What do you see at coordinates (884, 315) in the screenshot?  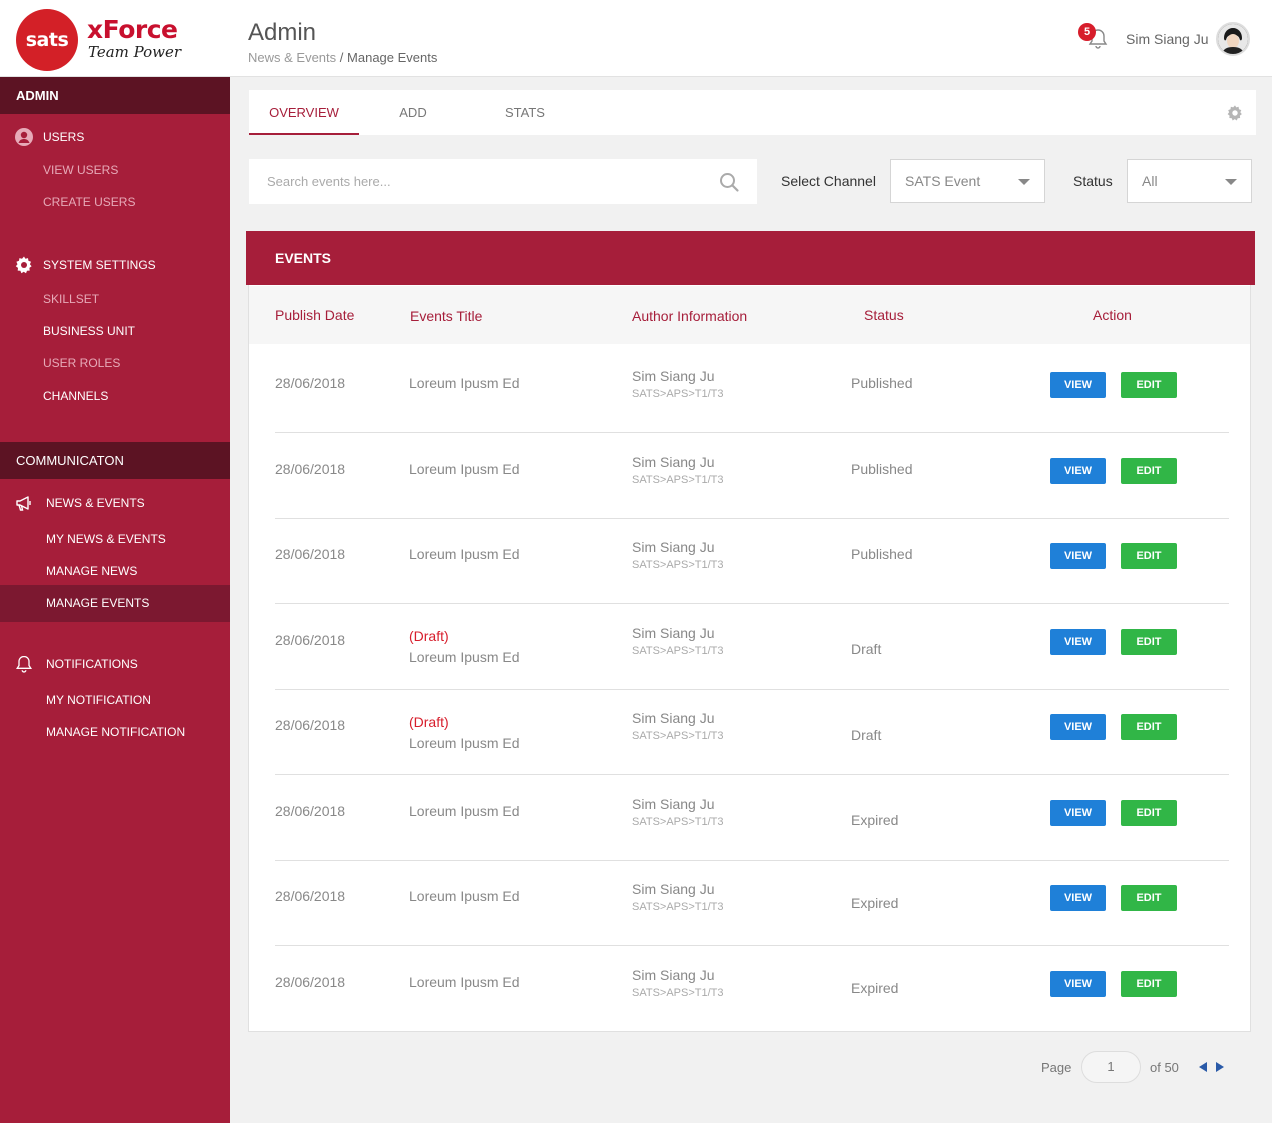 I see `column-header-status: Status` at bounding box center [884, 315].